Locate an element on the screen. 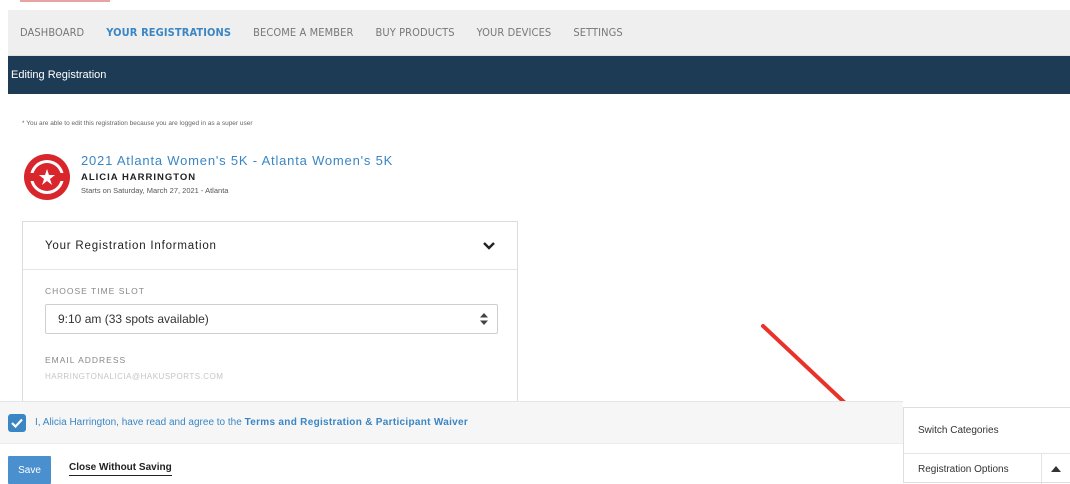  side-options-panel: Switch Categories Registration Options is located at coordinates (986, 445).